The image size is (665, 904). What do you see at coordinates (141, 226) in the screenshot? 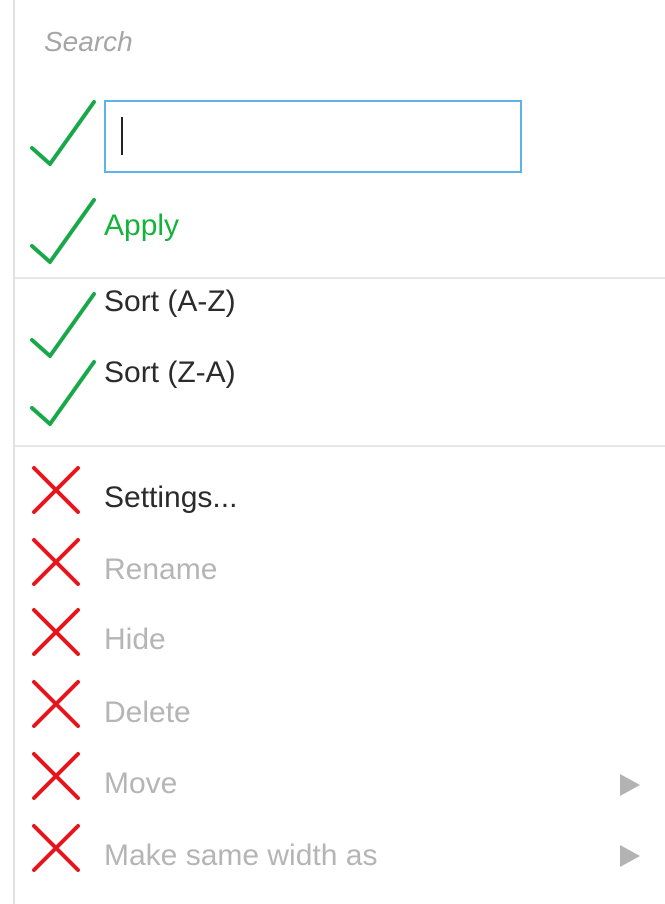
I see `apply-button: Apply` at bounding box center [141, 226].